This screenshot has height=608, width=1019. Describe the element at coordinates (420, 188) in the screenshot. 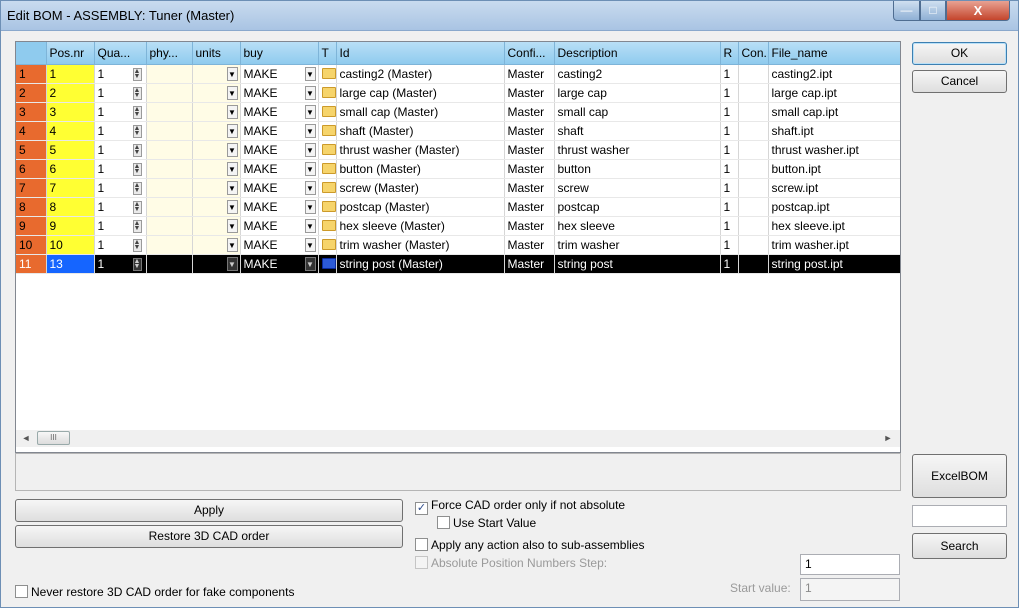

I see `id-cell: screw (Master)` at that location.